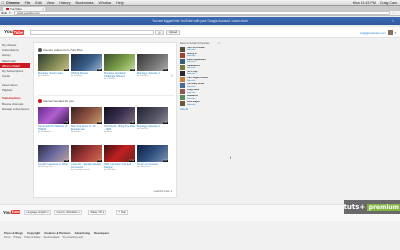 The height and width of the screenshot is (250, 400). I want to click on footer-link: Terms, so click(7, 237).